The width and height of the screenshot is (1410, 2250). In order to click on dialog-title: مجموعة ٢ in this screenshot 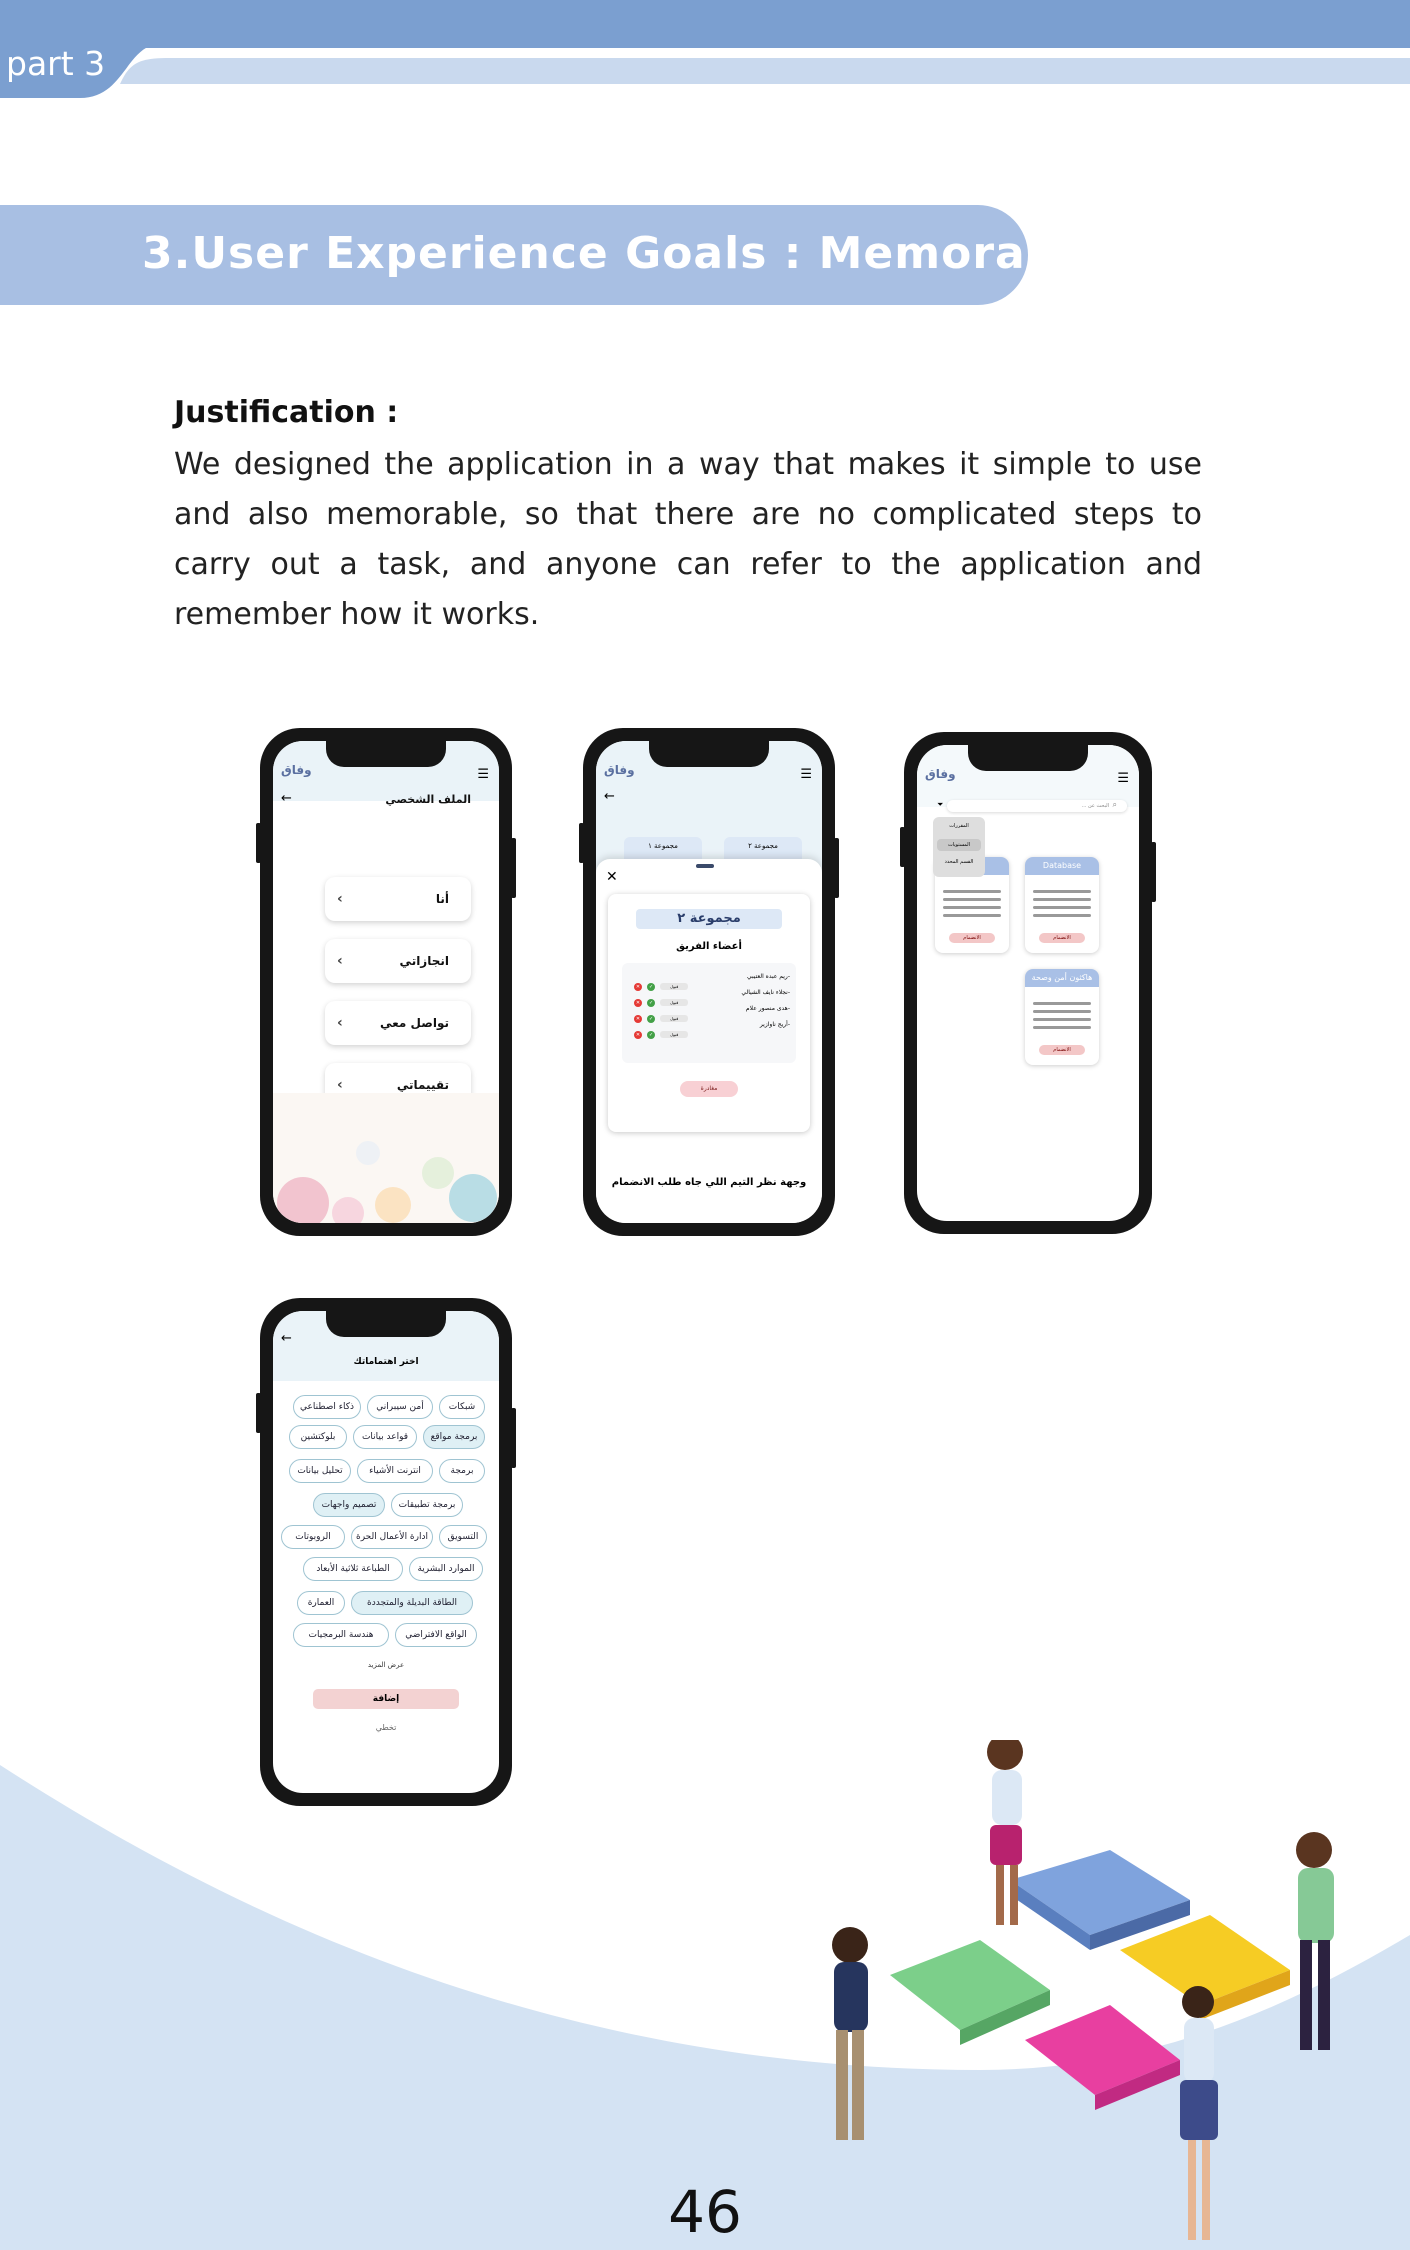, I will do `click(709, 919)`.